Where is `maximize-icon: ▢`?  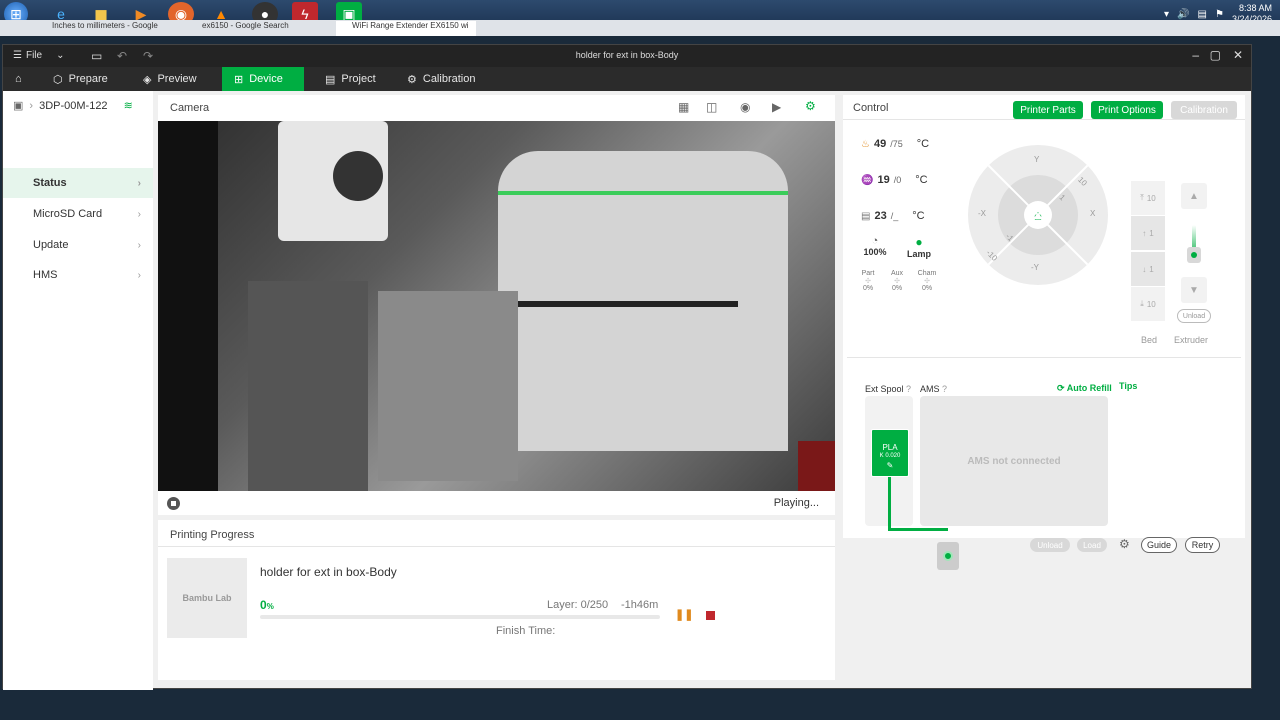 maximize-icon: ▢ is located at coordinates (1215, 55).